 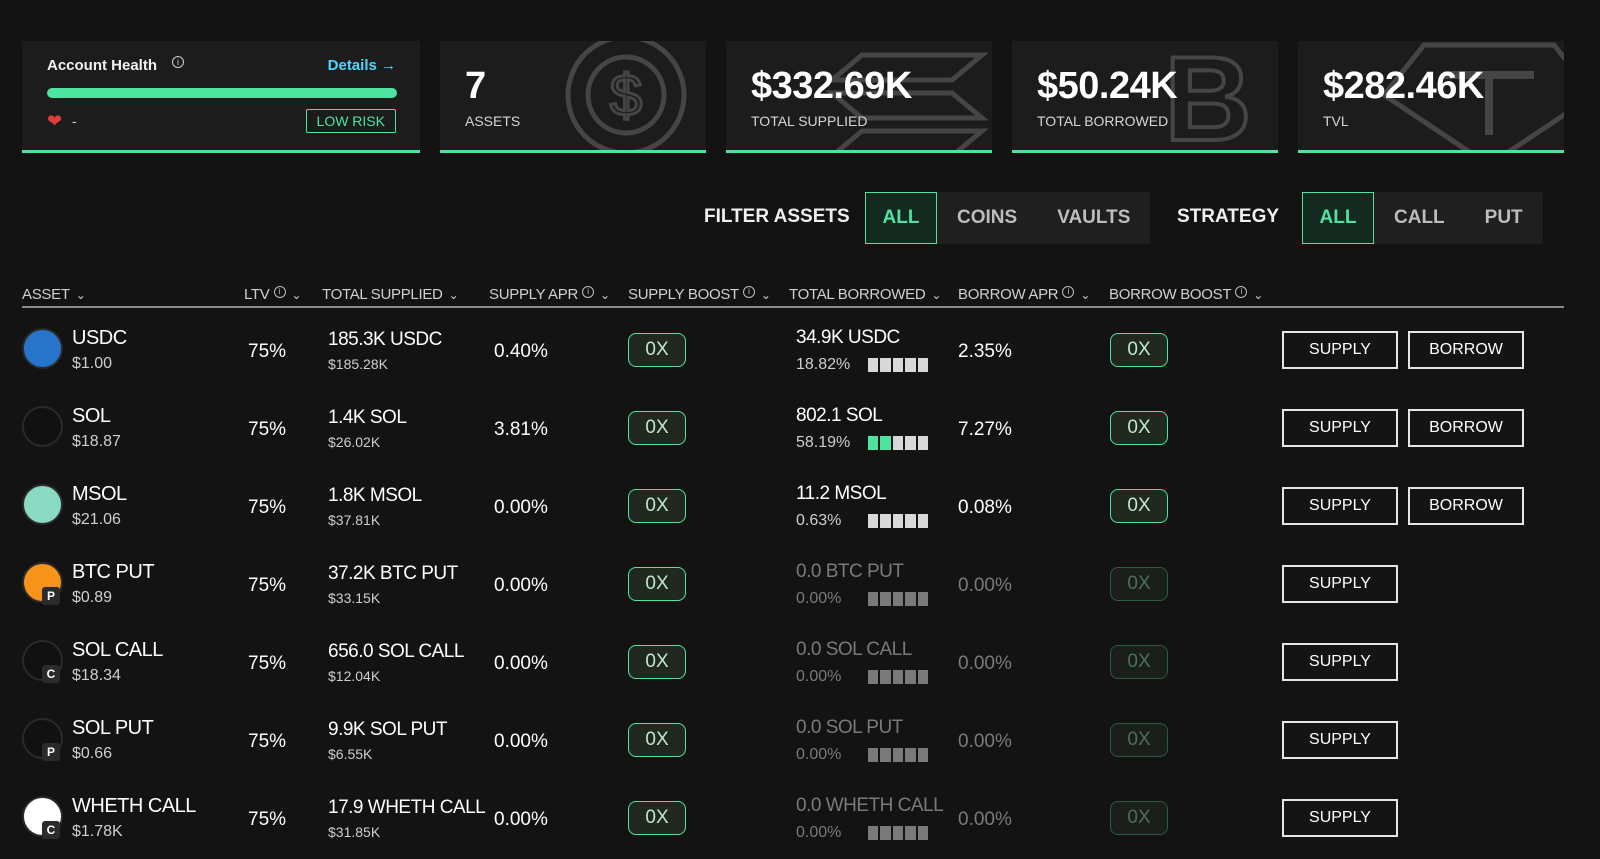 What do you see at coordinates (1504, 218) in the screenshot?
I see `strategy-put-tab: PUT` at bounding box center [1504, 218].